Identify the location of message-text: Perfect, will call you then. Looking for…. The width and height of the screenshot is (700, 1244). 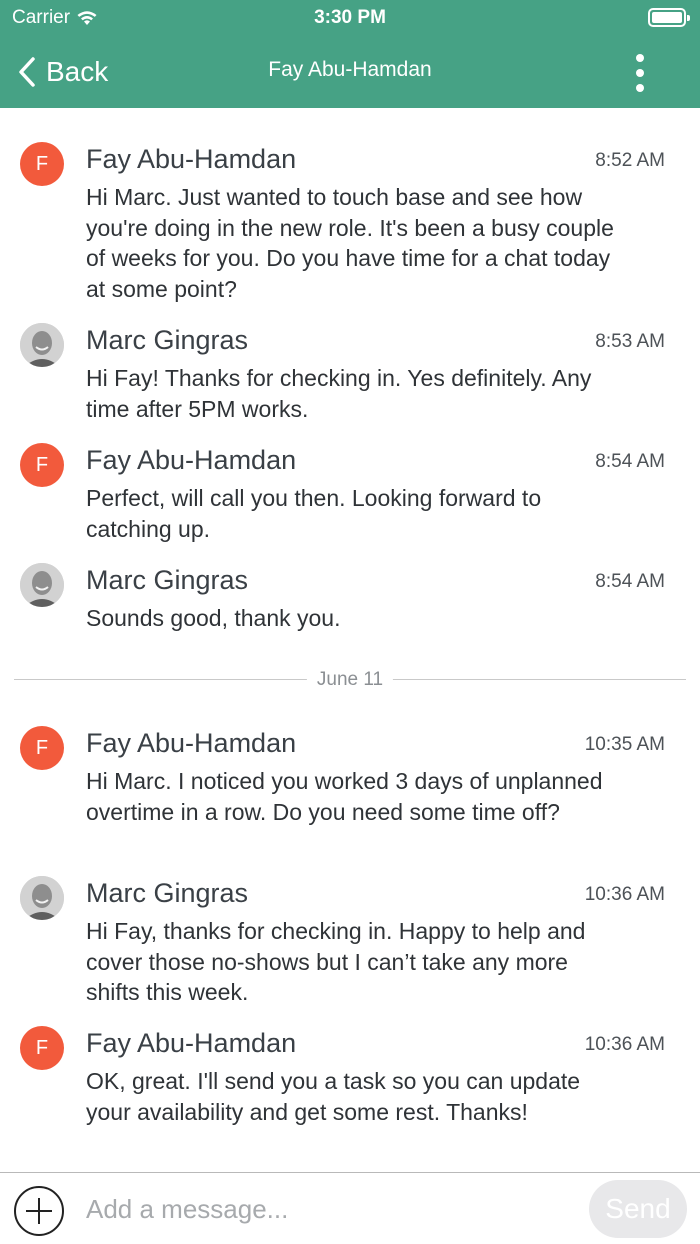
(314, 513).